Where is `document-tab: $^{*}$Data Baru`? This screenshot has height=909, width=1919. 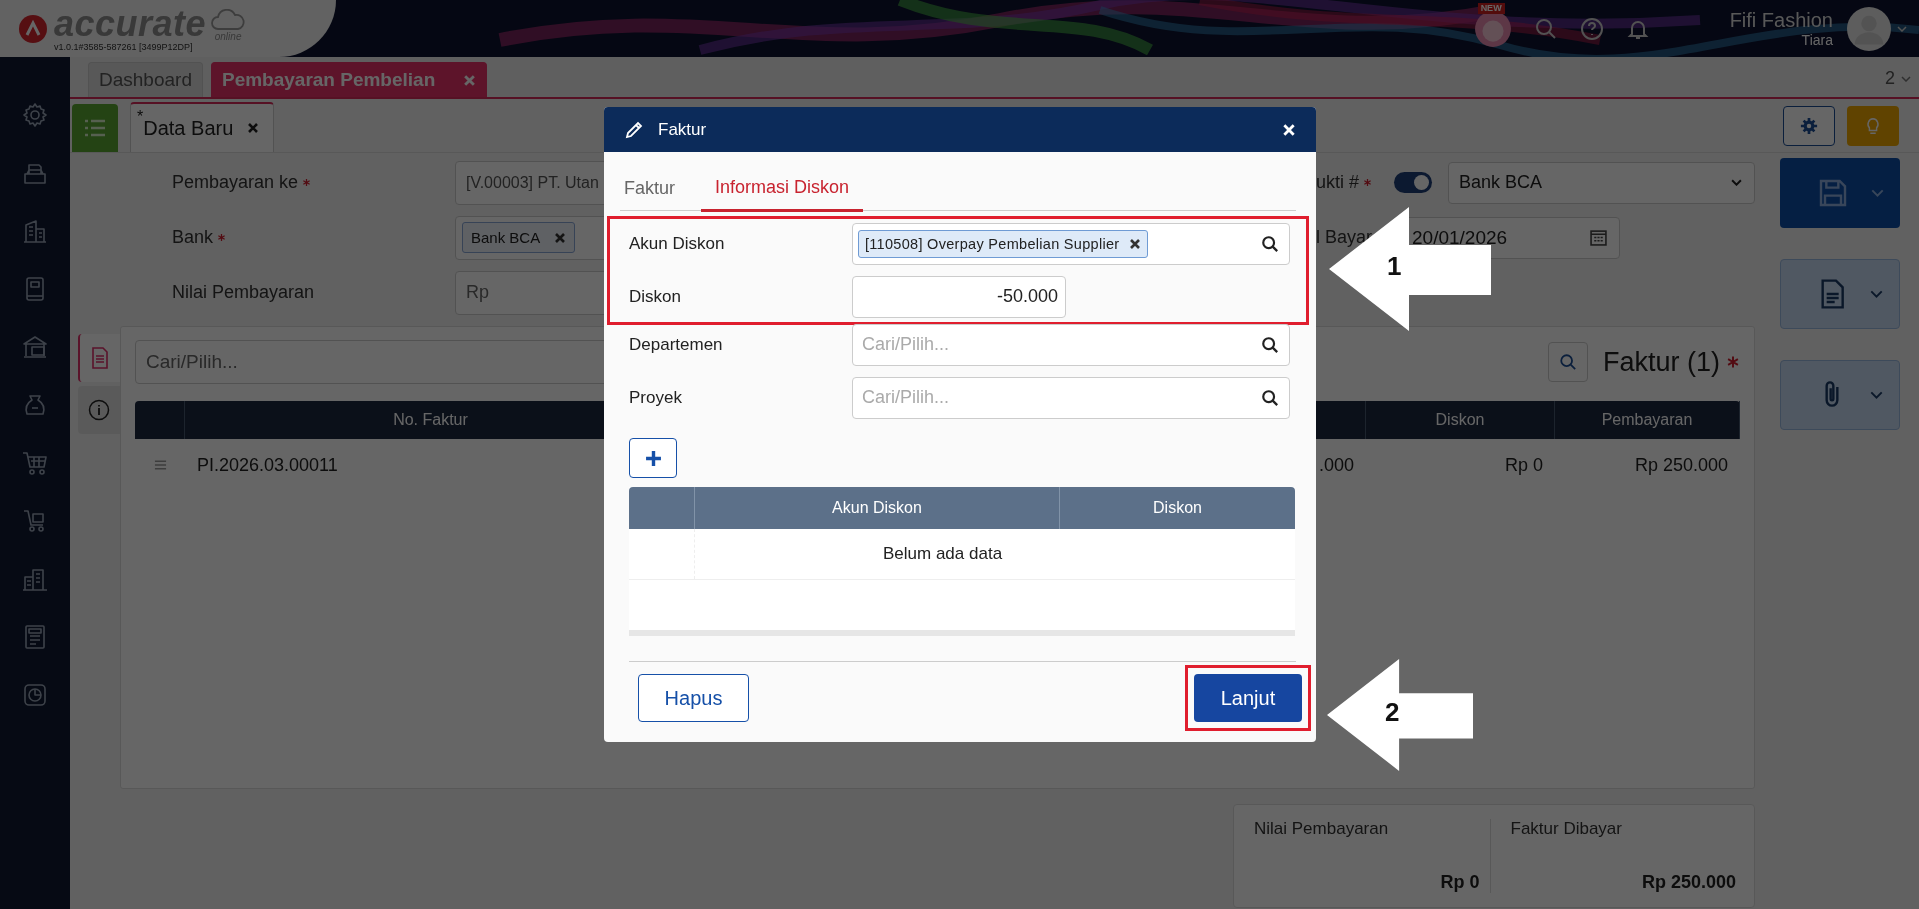 document-tab: $^{*}$Data Baru is located at coordinates (202, 127).